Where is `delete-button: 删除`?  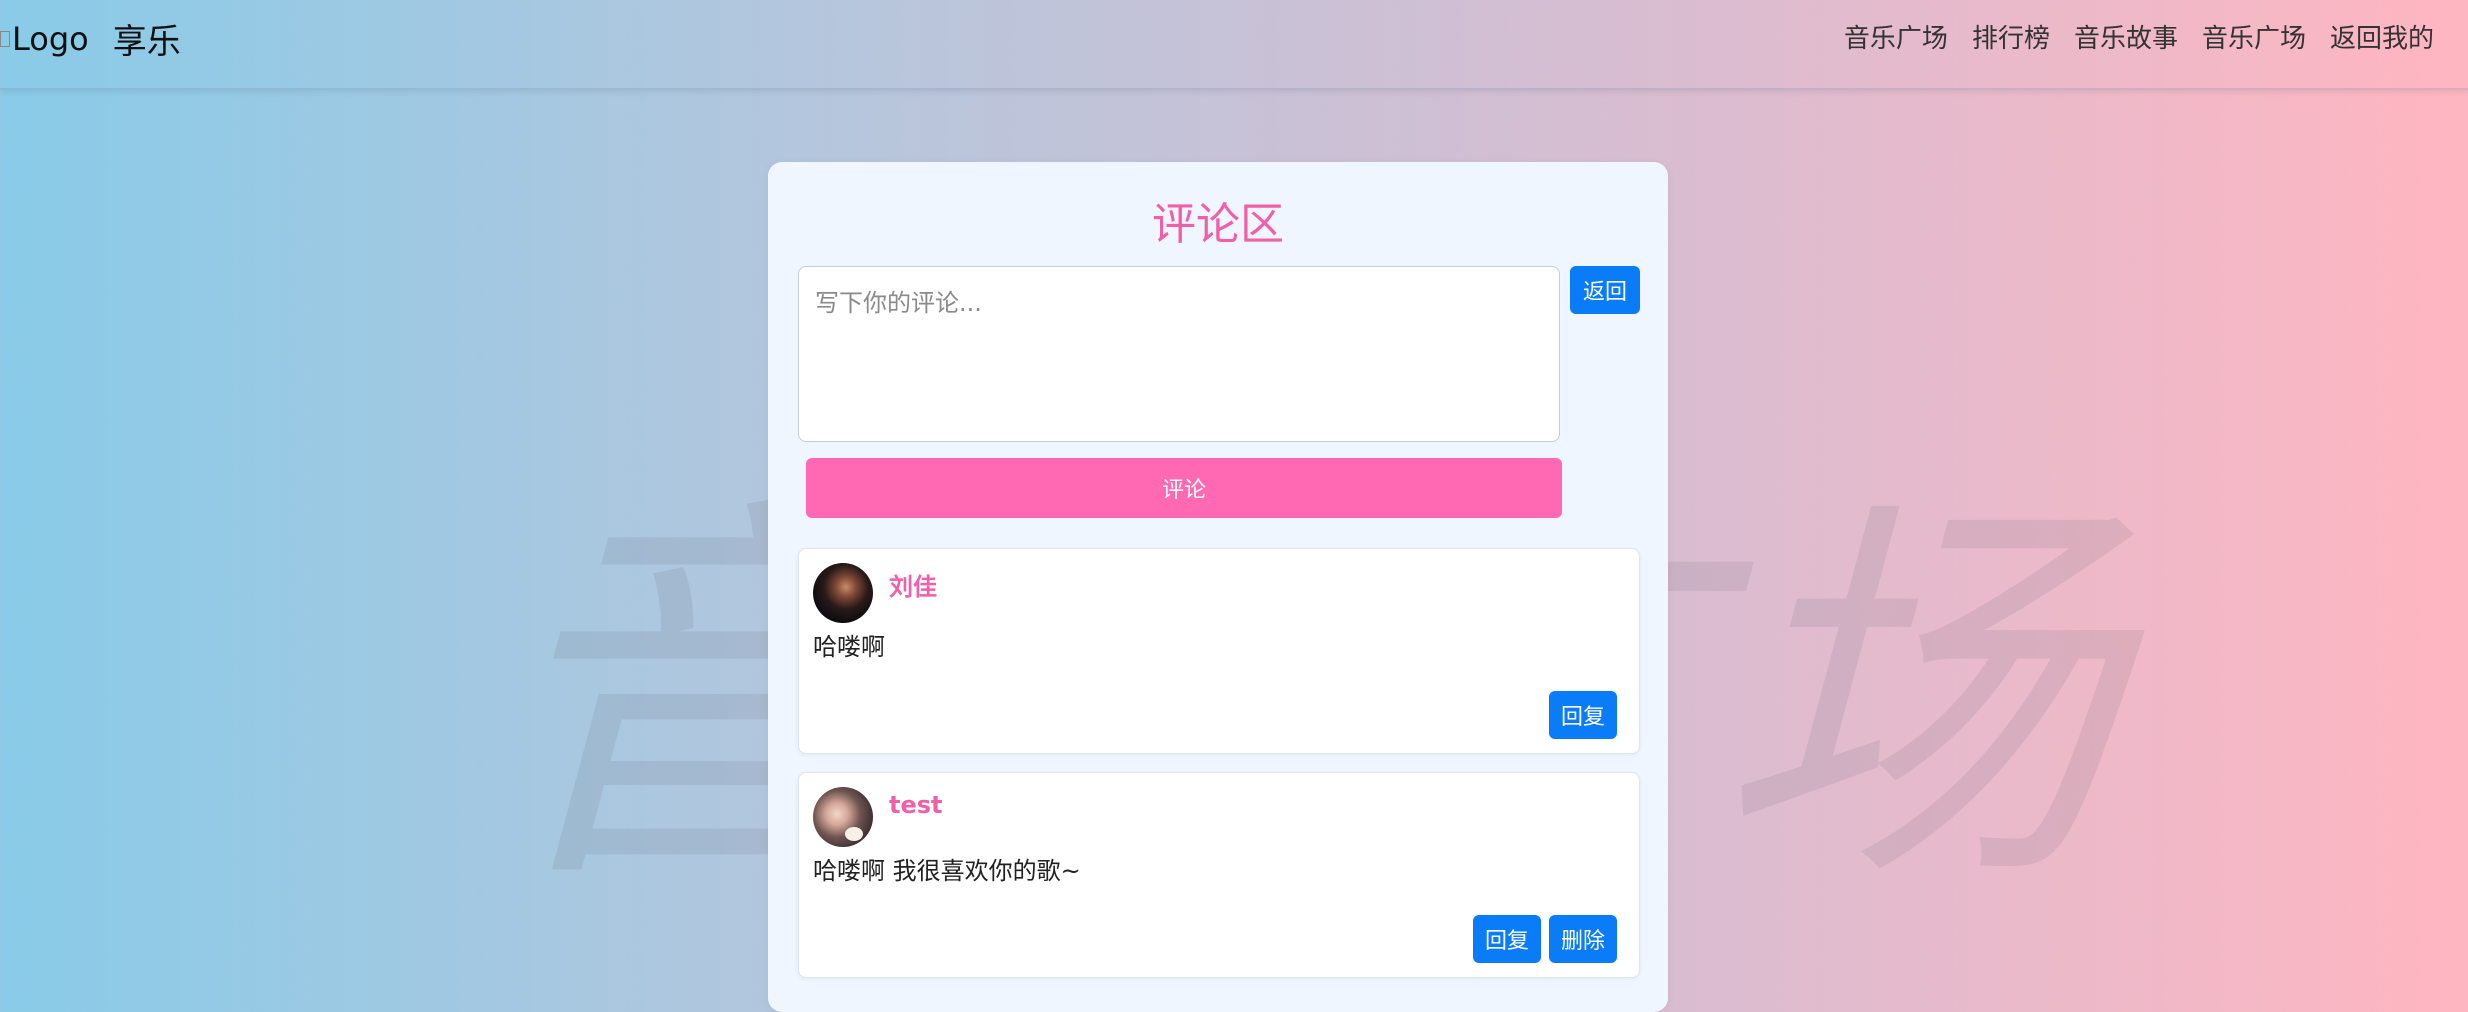 delete-button: 删除 is located at coordinates (1583, 939).